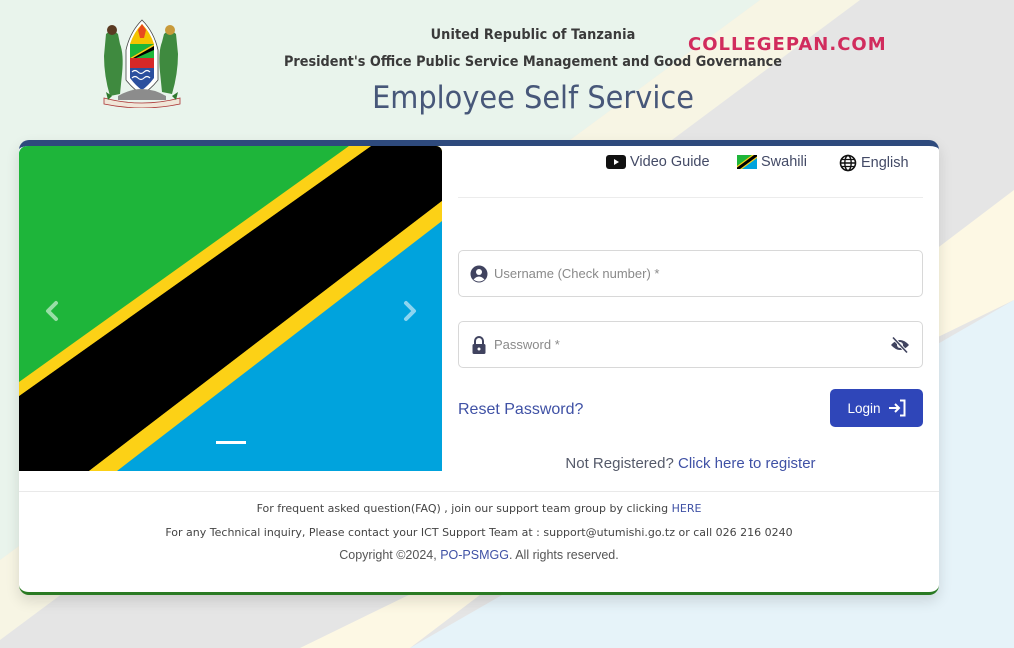 The image size is (1014, 648). I want to click on user-circle-icon, so click(479, 274).